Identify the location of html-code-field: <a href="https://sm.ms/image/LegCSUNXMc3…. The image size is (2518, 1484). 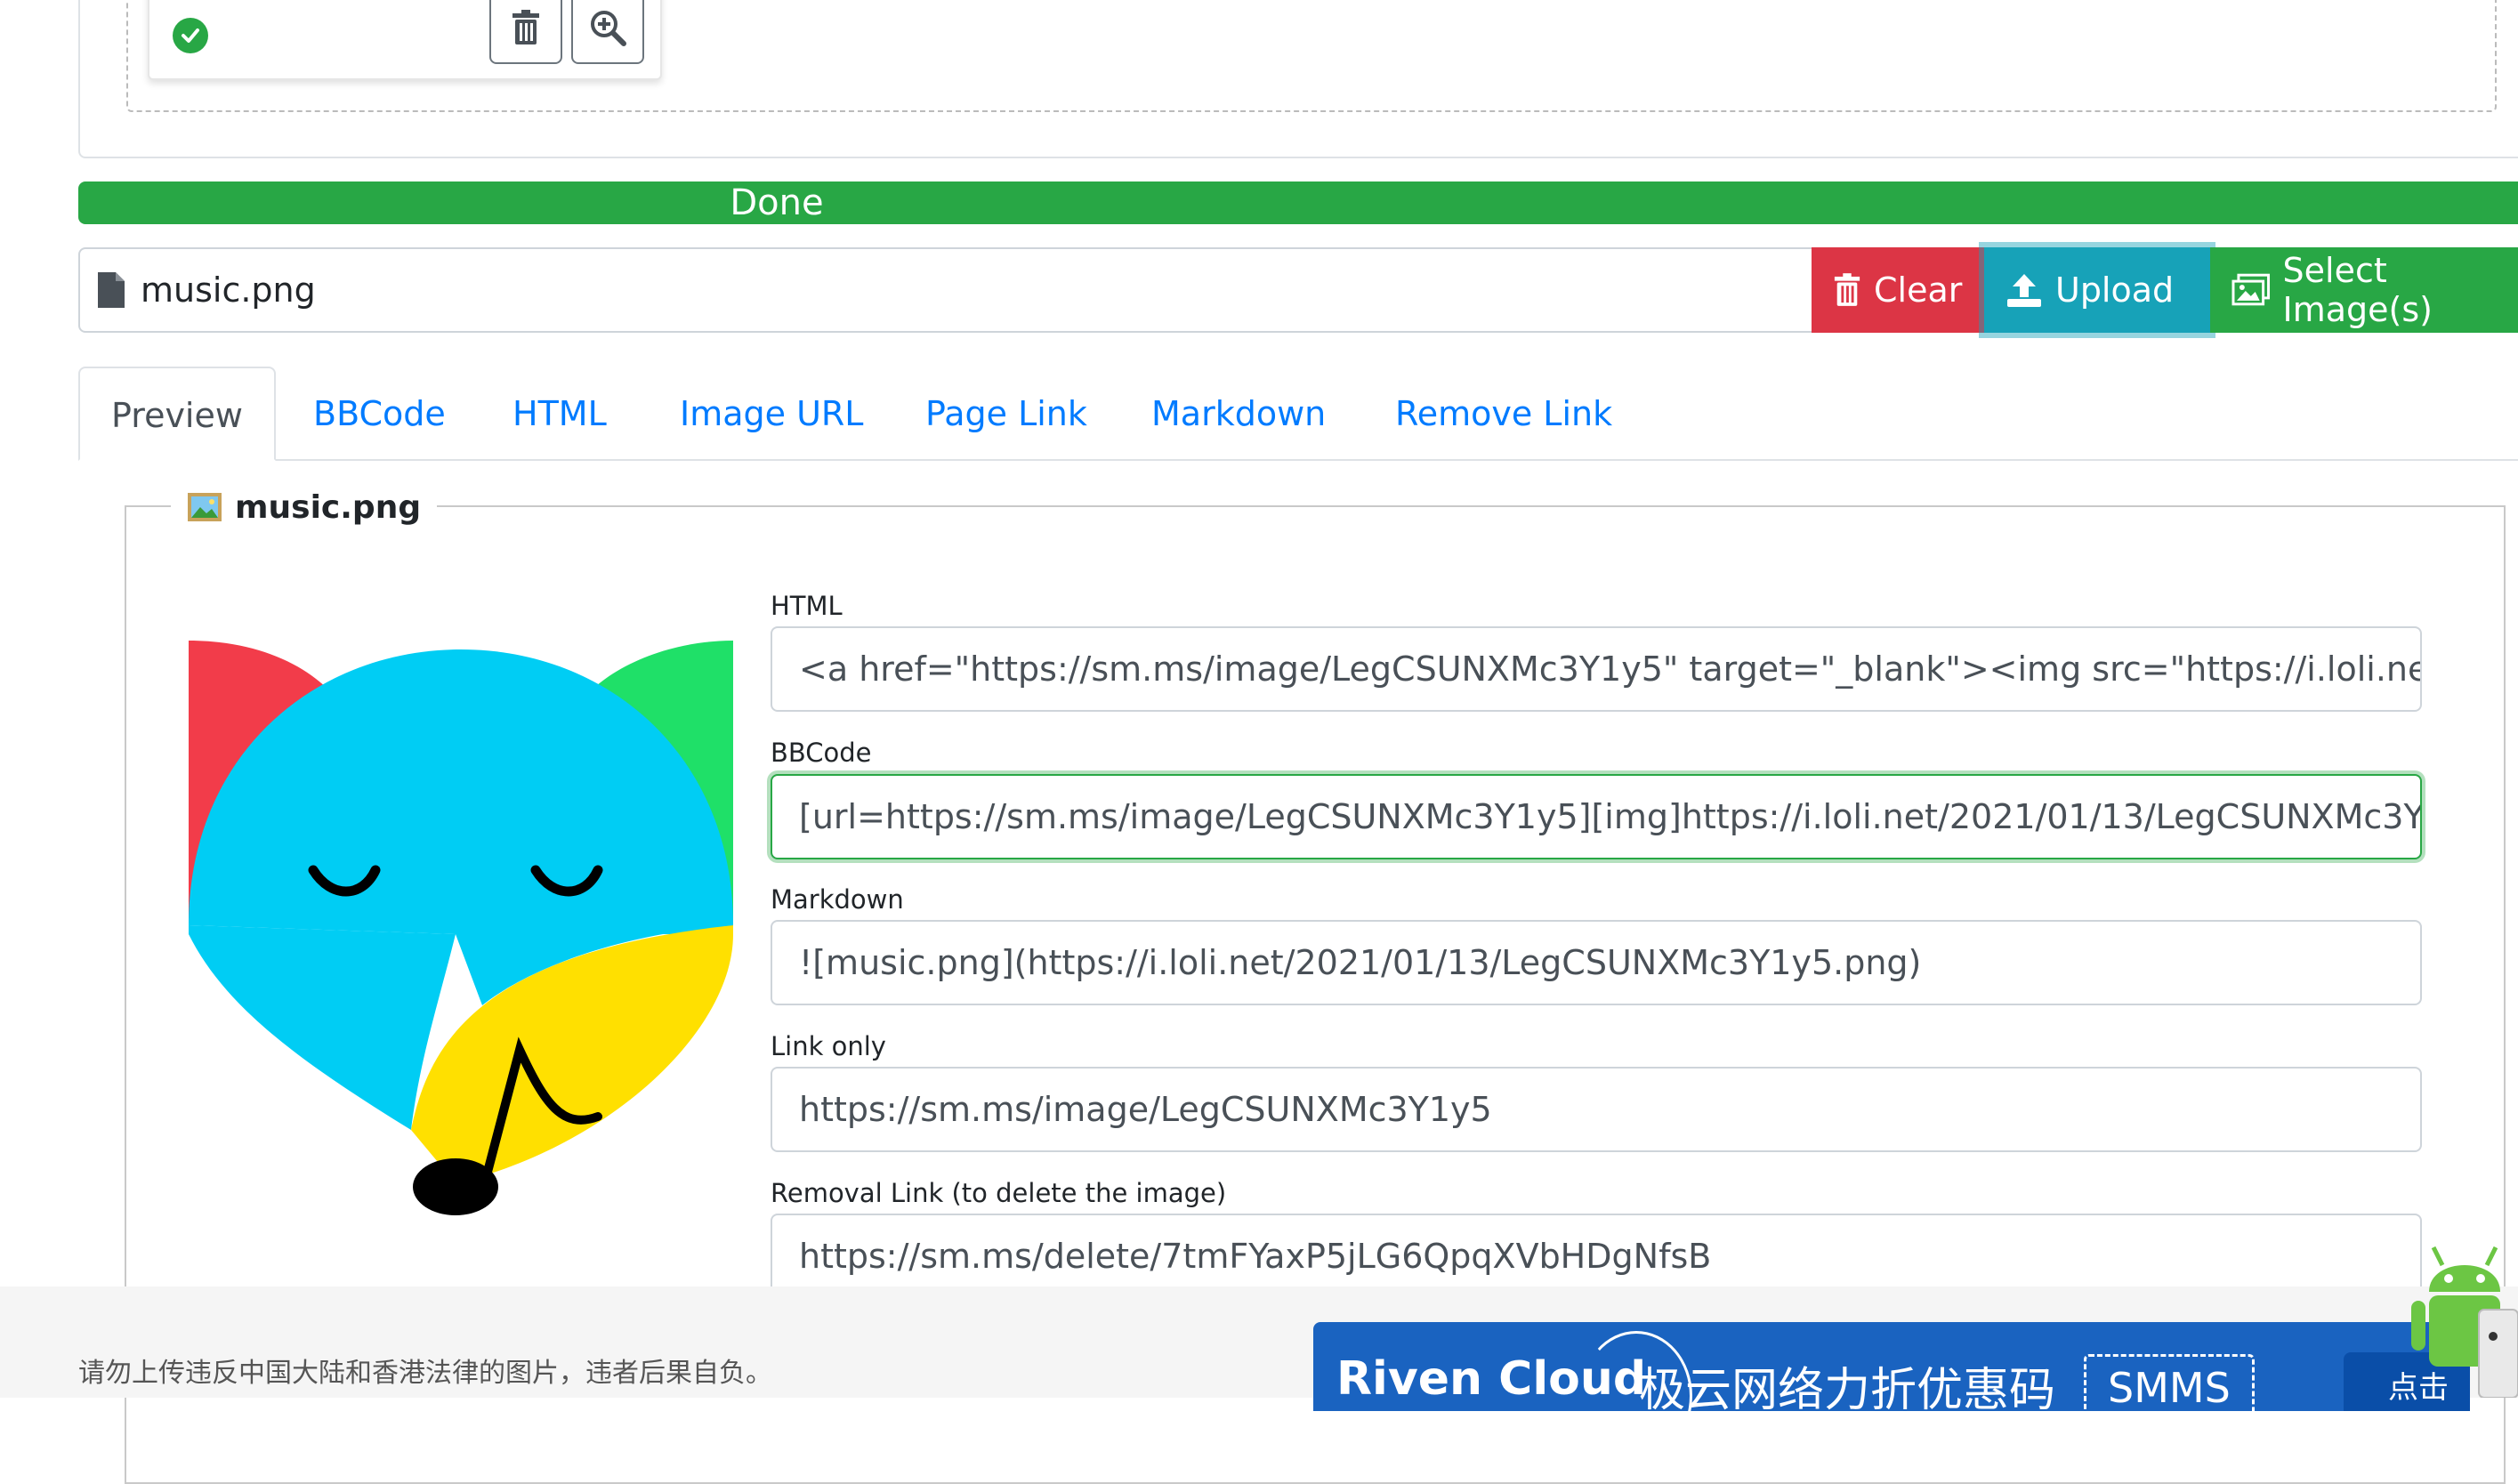
(1597, 669).